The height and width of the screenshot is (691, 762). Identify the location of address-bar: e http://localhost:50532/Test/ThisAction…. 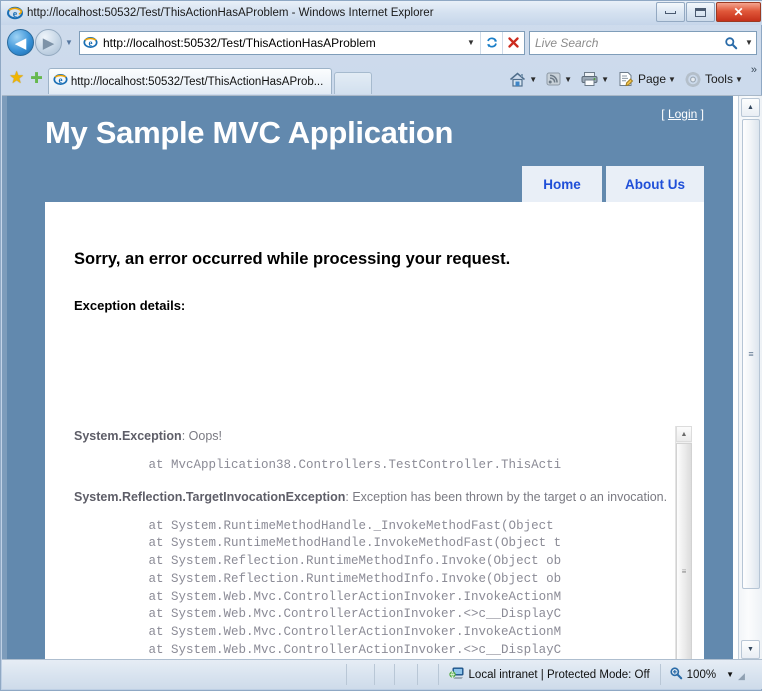
(302, 42).